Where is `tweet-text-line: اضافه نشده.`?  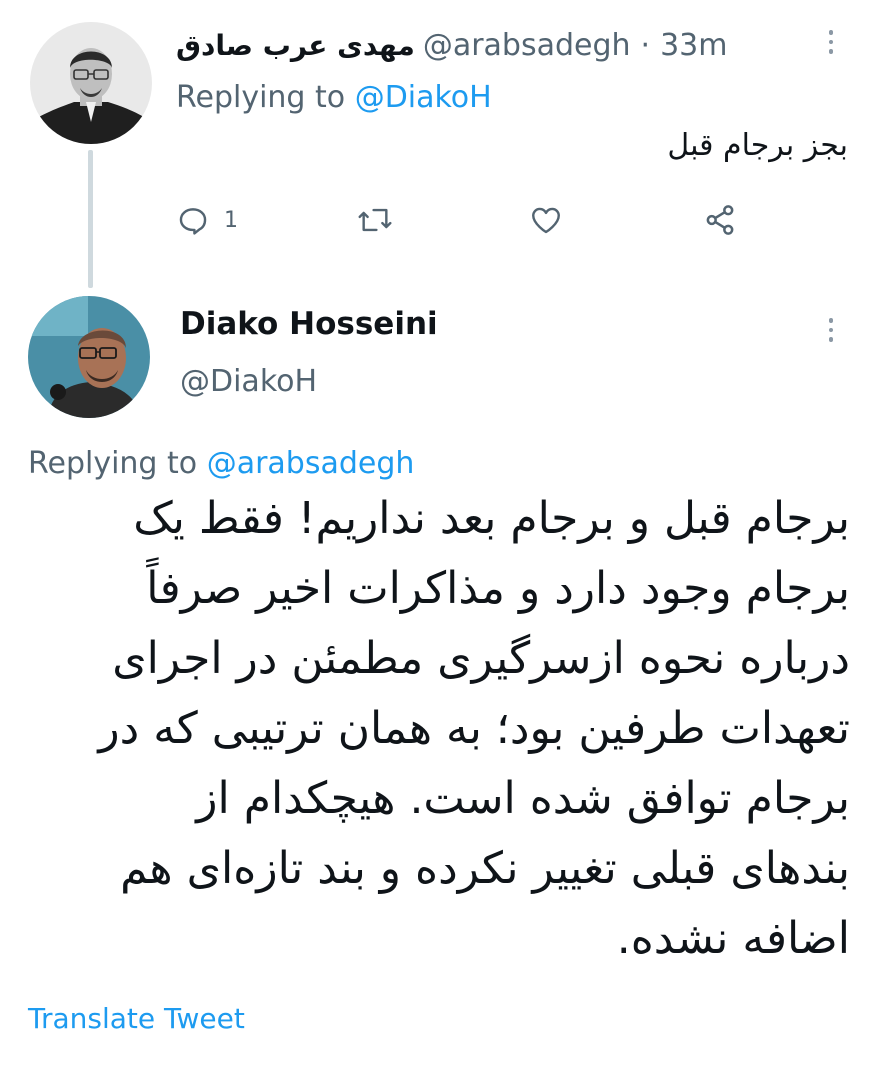
tweet-text-line: اضافه نشده. is located at coordinates (733, 938).